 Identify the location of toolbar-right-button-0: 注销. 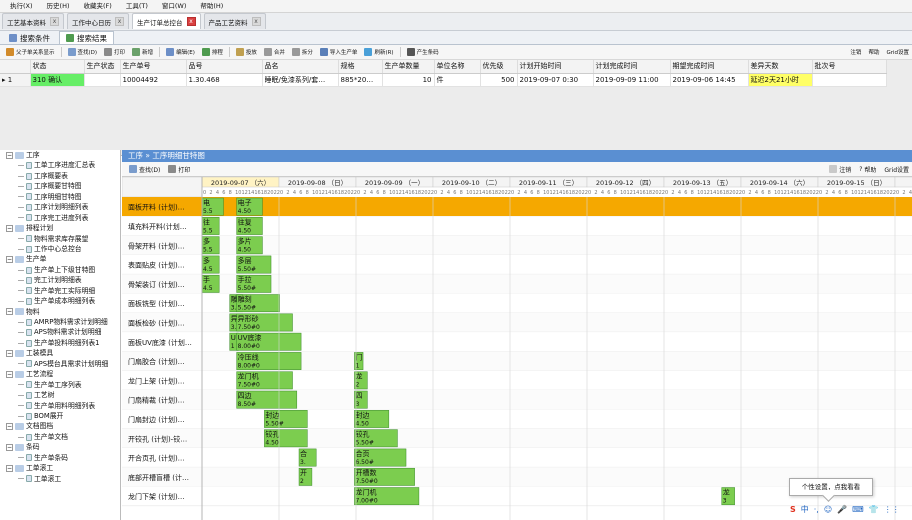
(855, 52).